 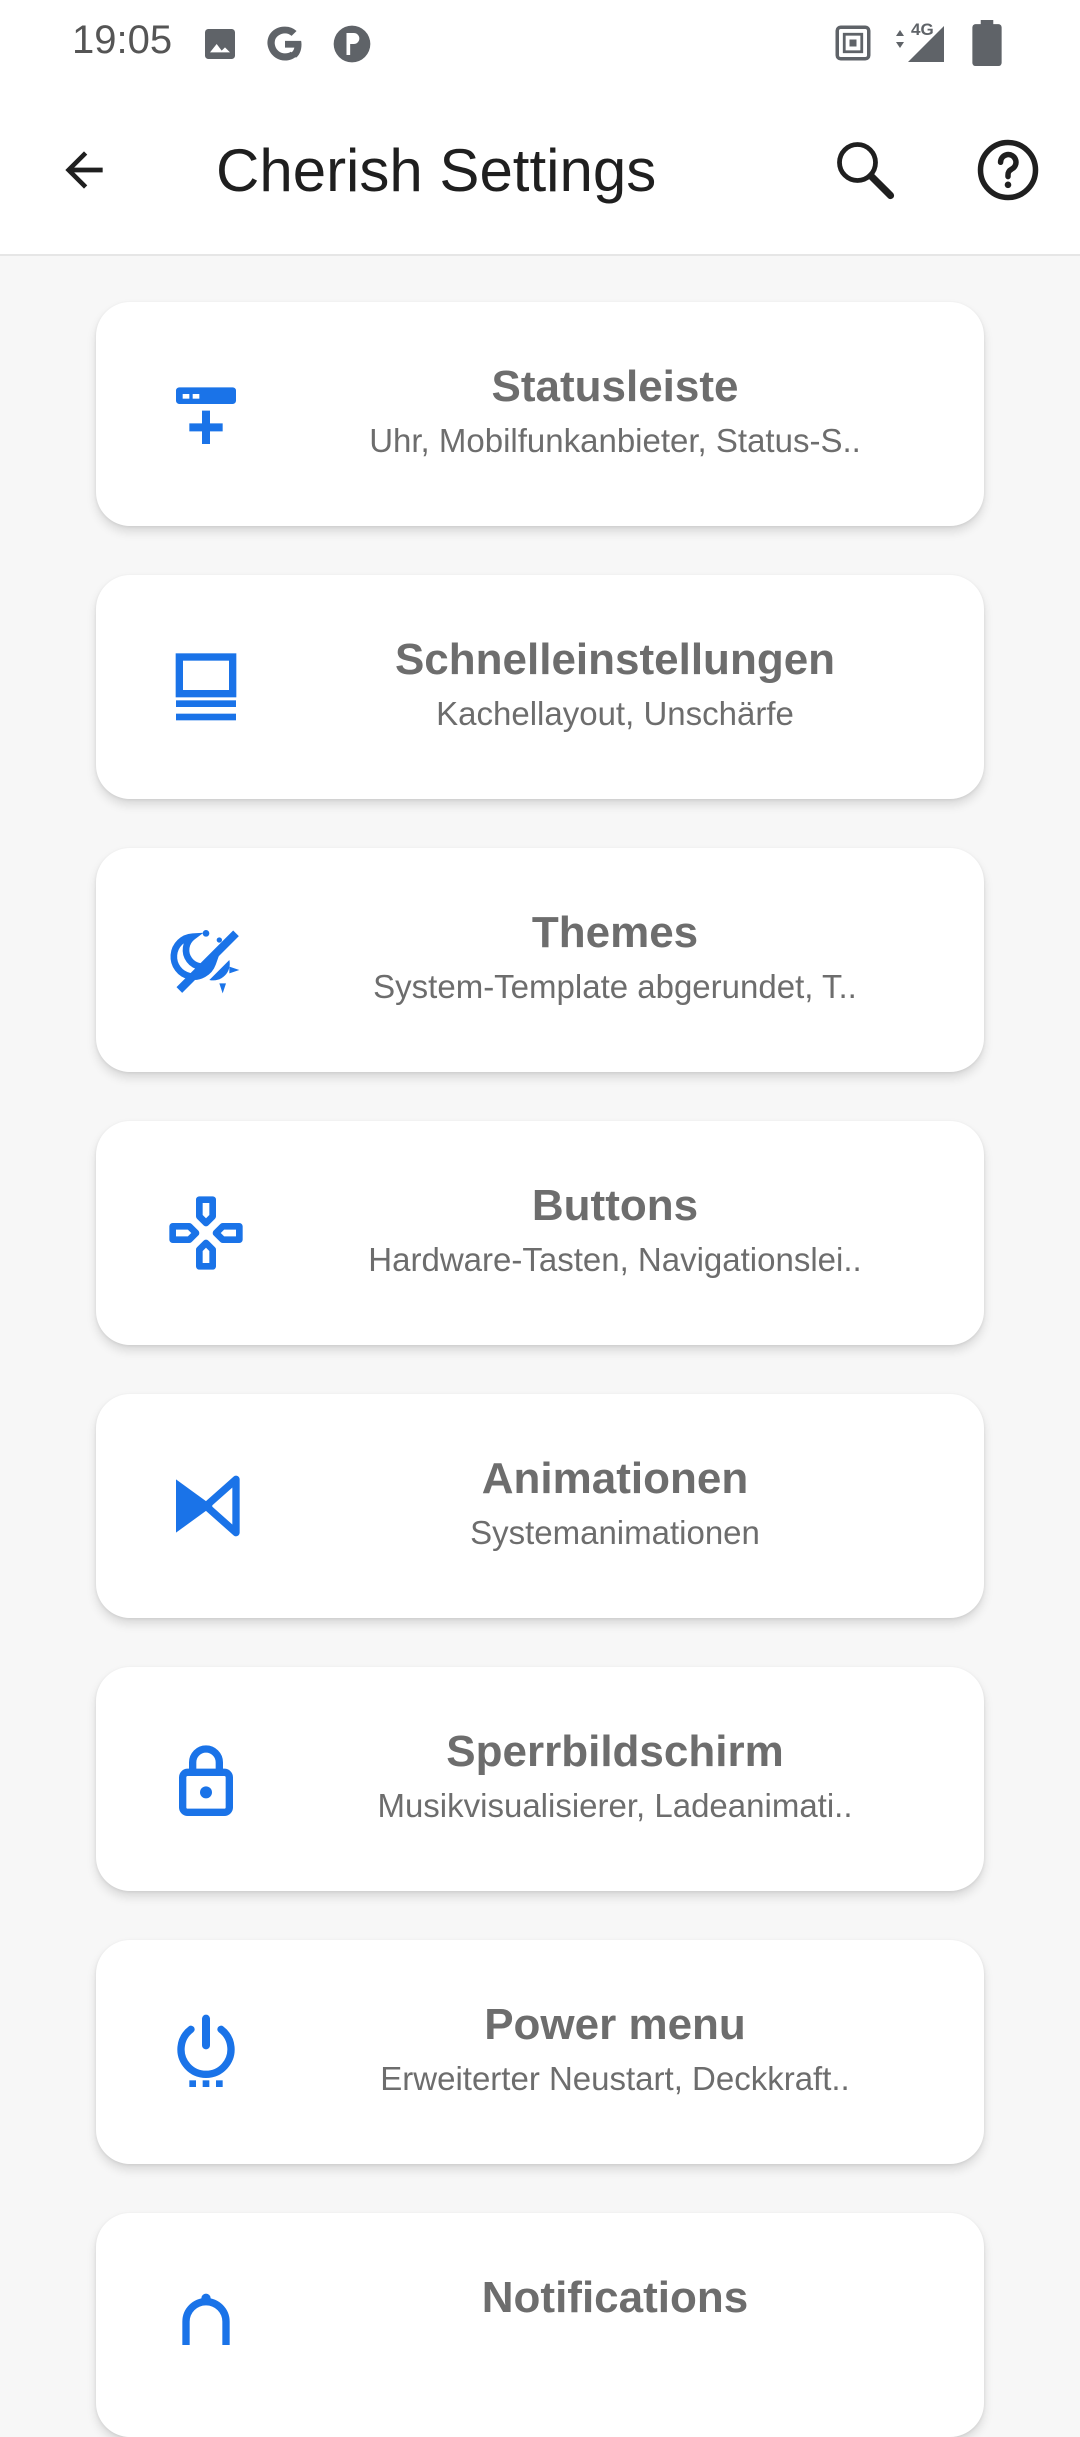 I want to click on power-icon, so click(x=206, y=2050).